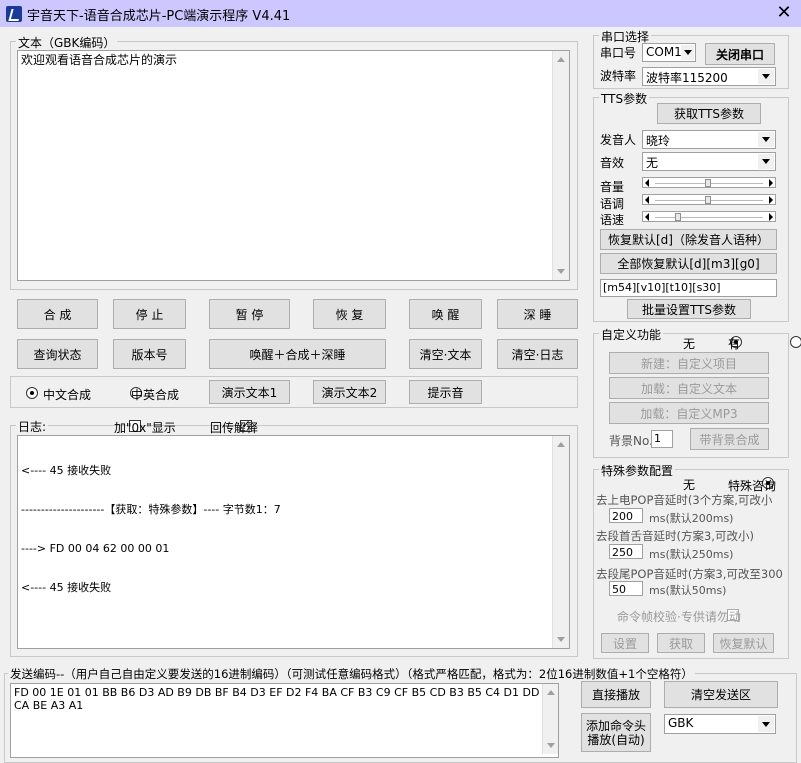 Image resolution: width=801 pixels, height=763 pixels. I want to click on pause-button: 暂 停, so click(249, 314).